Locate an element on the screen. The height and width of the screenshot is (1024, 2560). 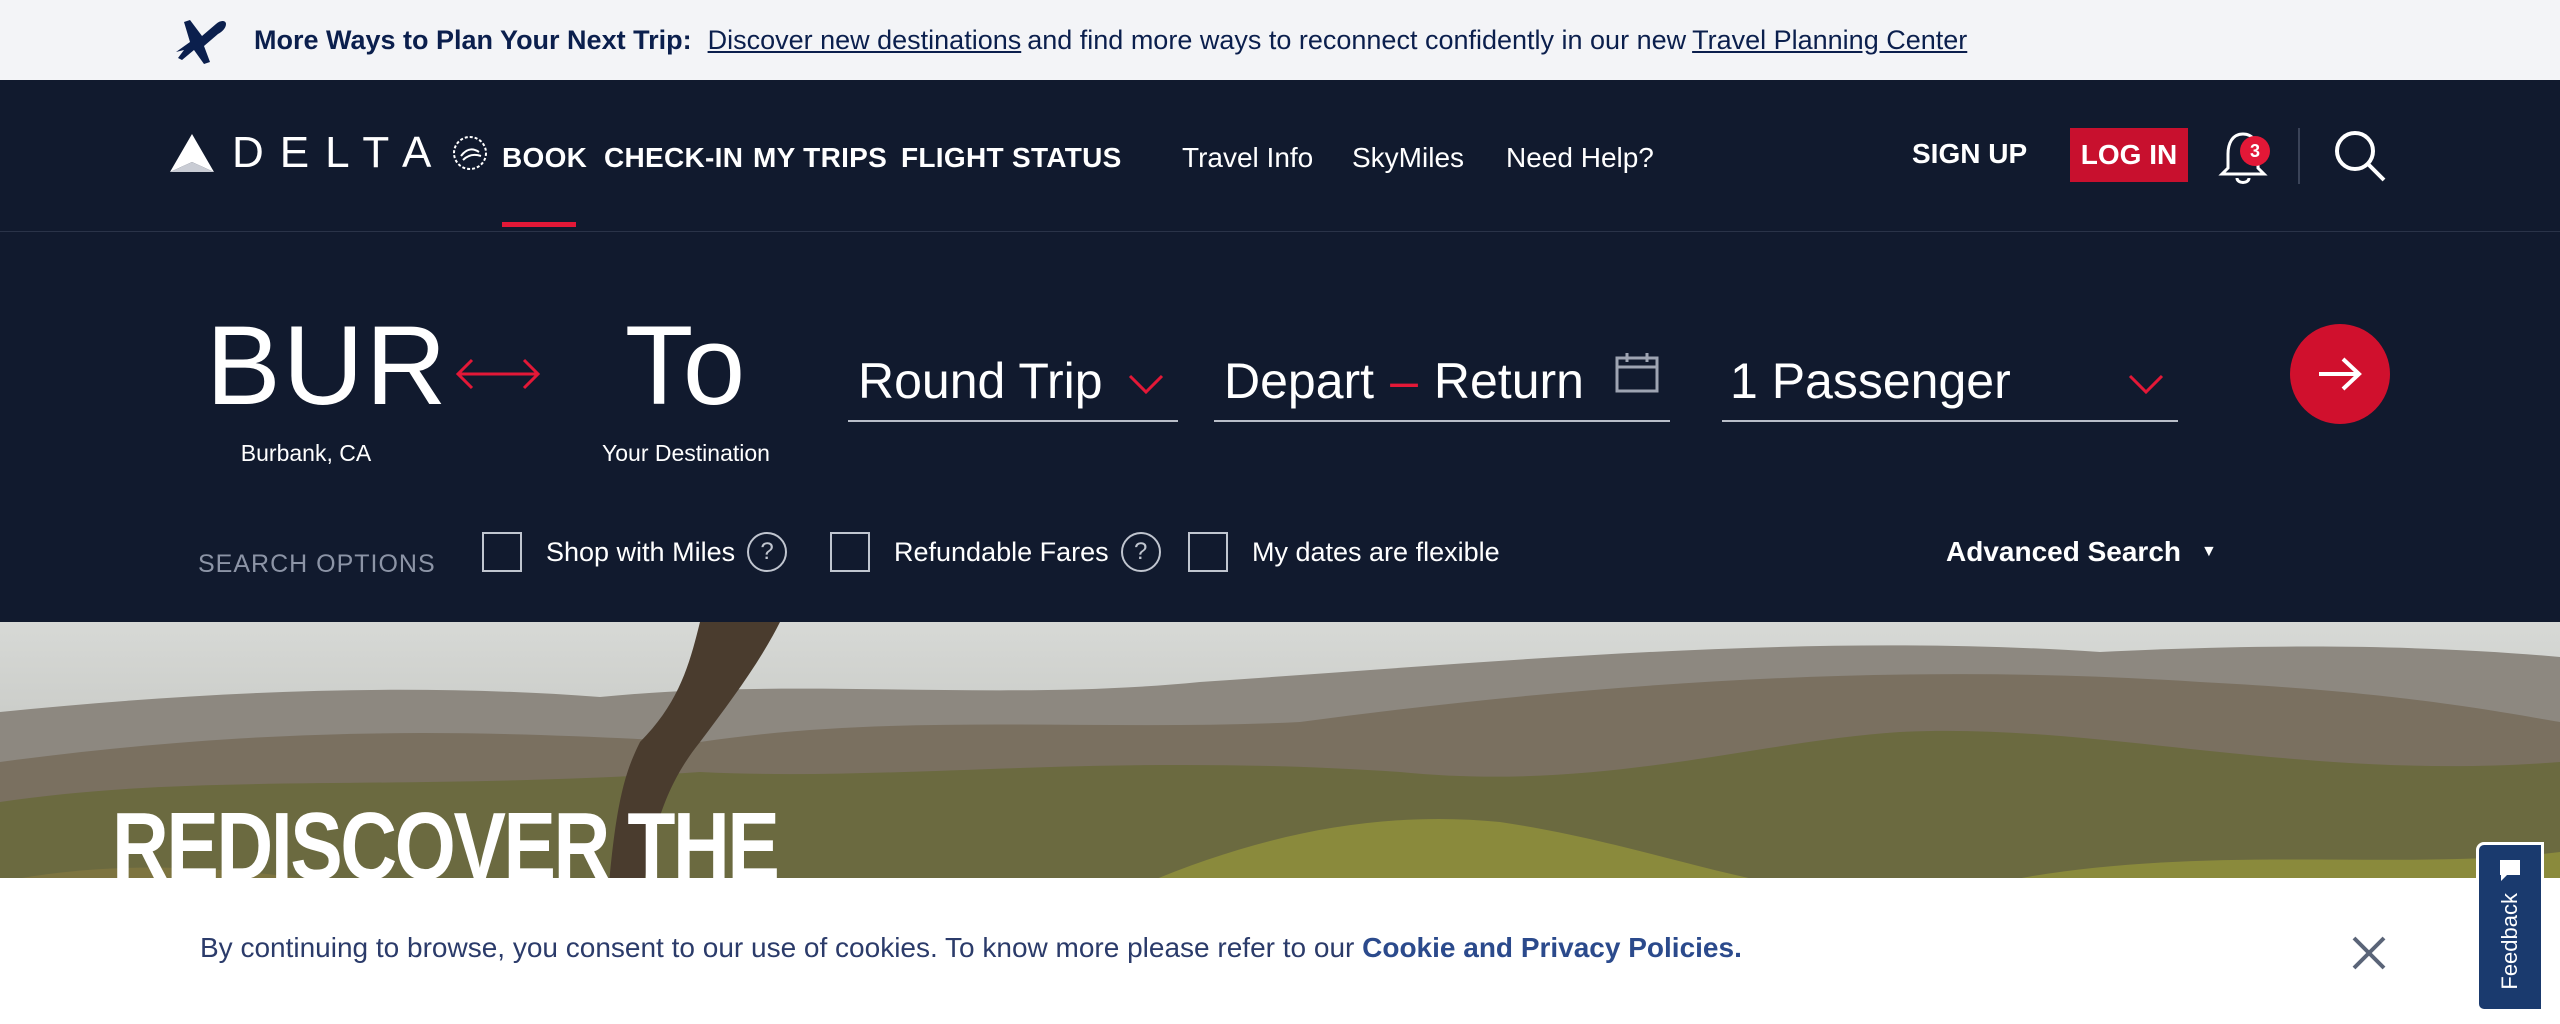
nav-check-in: CHECK-IN is located at coordinates (673, 158).